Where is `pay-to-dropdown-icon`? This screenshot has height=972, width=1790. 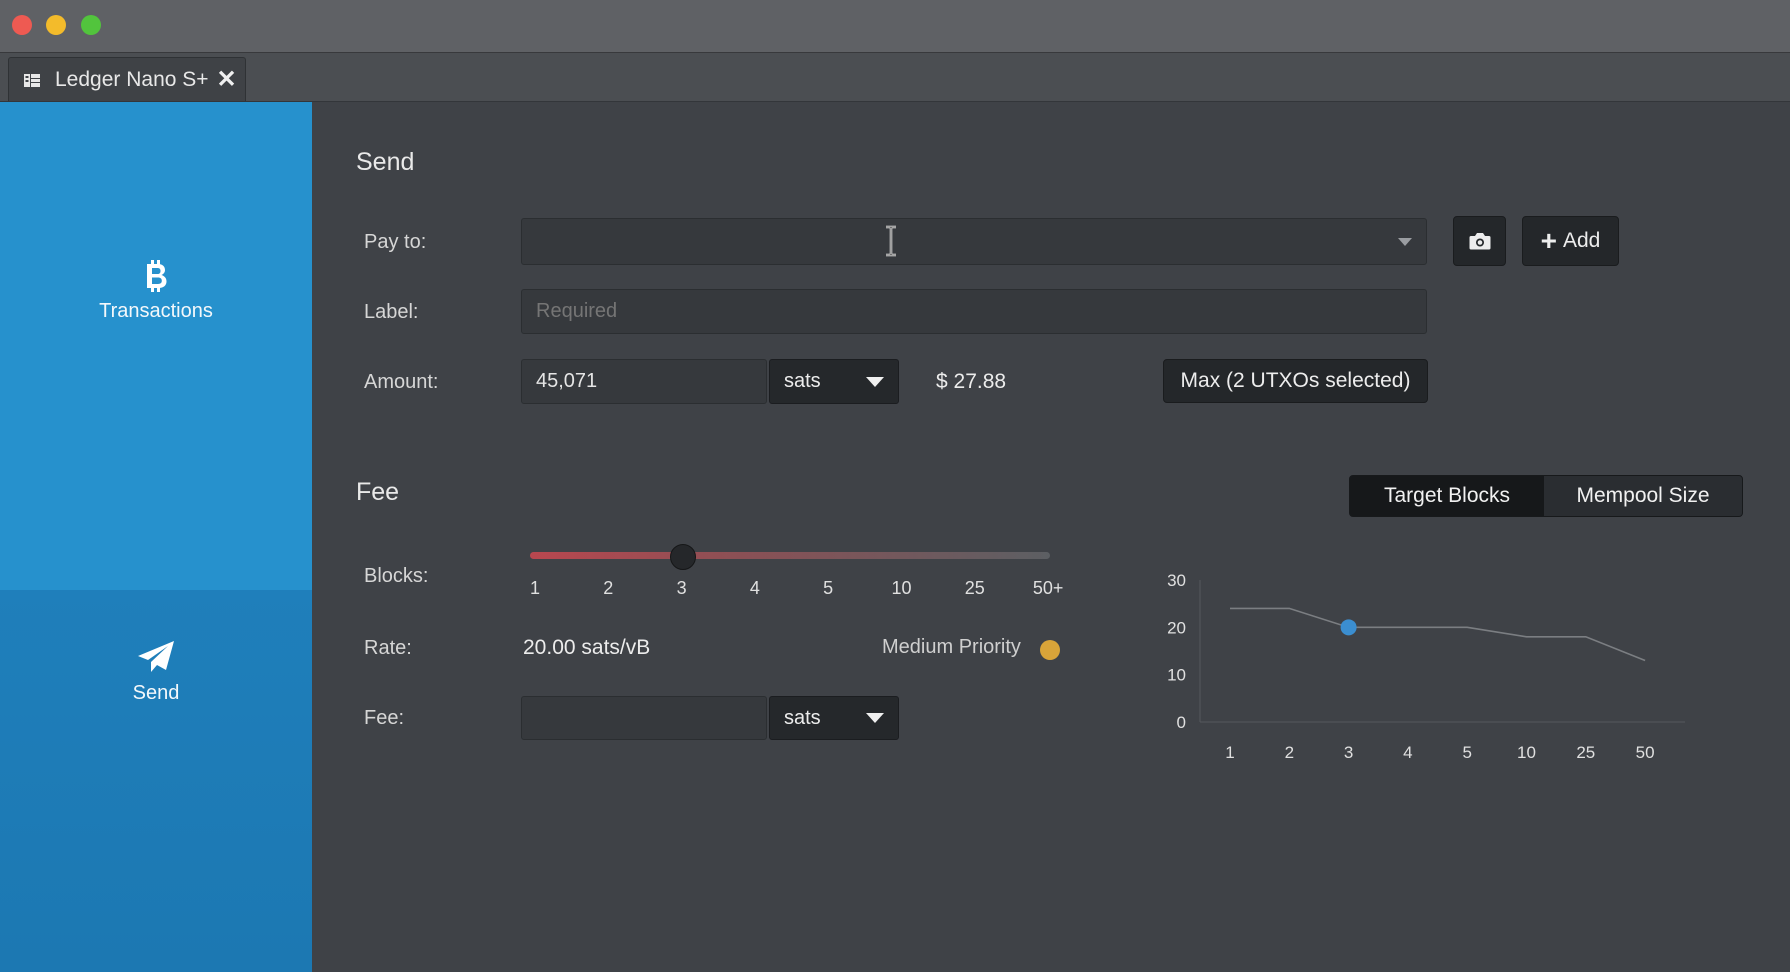
pay-to-dropdown-icon is located at coordinates (1405, 242).